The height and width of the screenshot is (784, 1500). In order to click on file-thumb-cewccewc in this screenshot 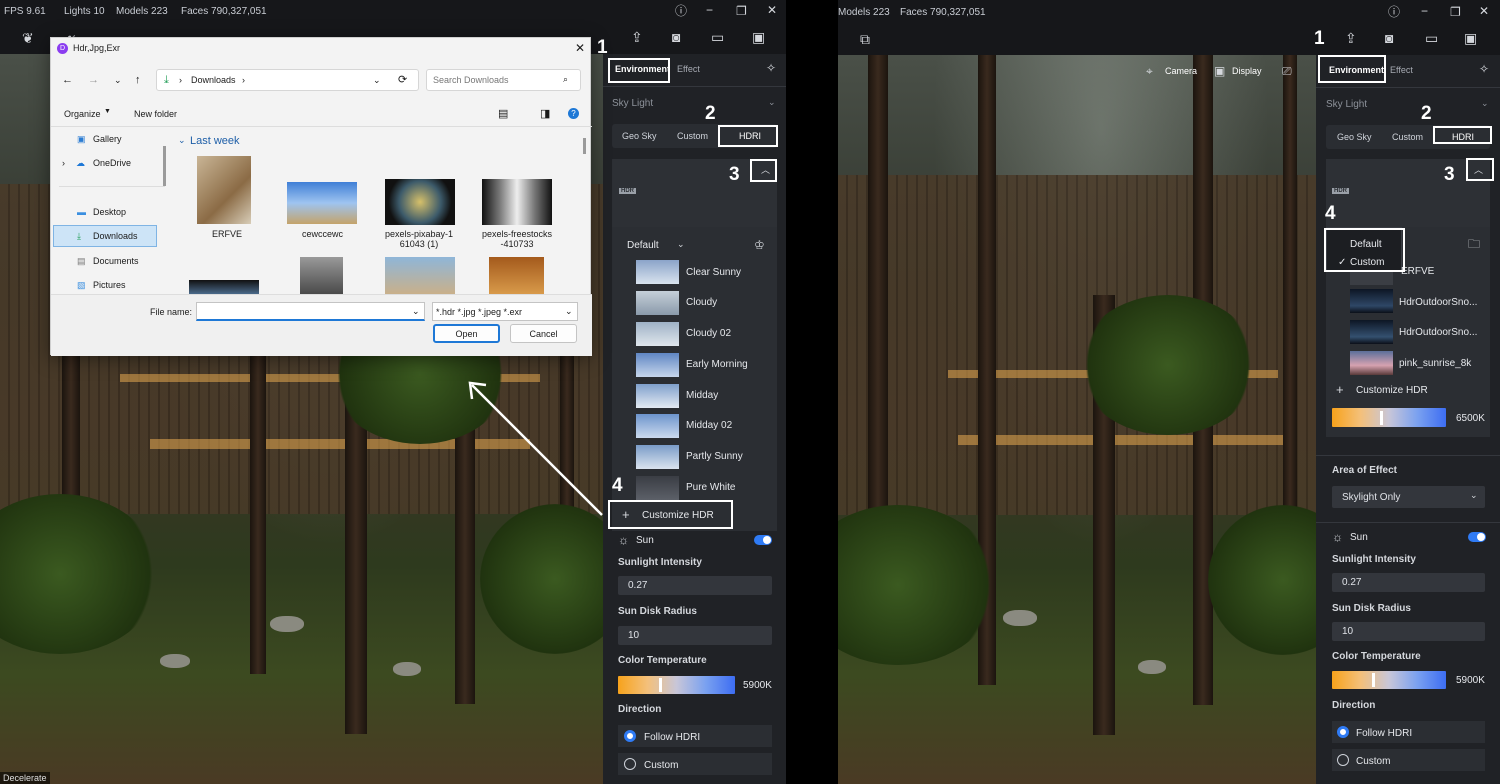, I will do `click(322, 203)`.